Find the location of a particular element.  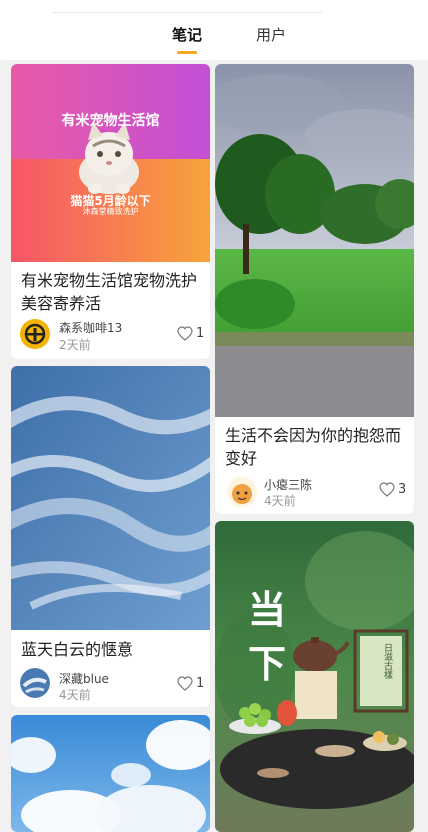

like-count: 3 is located at coordinates (402, 489).